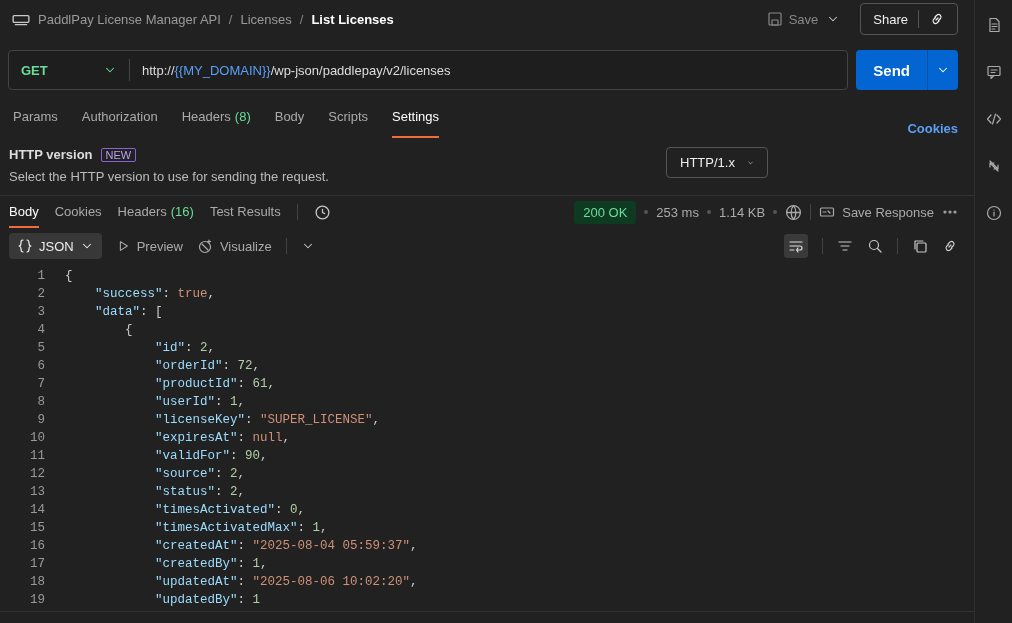 The width and height of the screenshot is (1012, 623). What do you see at coordinates (118, 154) in the screenshot?
I see `new-badge: NEW` at bounding box center [118, 154].